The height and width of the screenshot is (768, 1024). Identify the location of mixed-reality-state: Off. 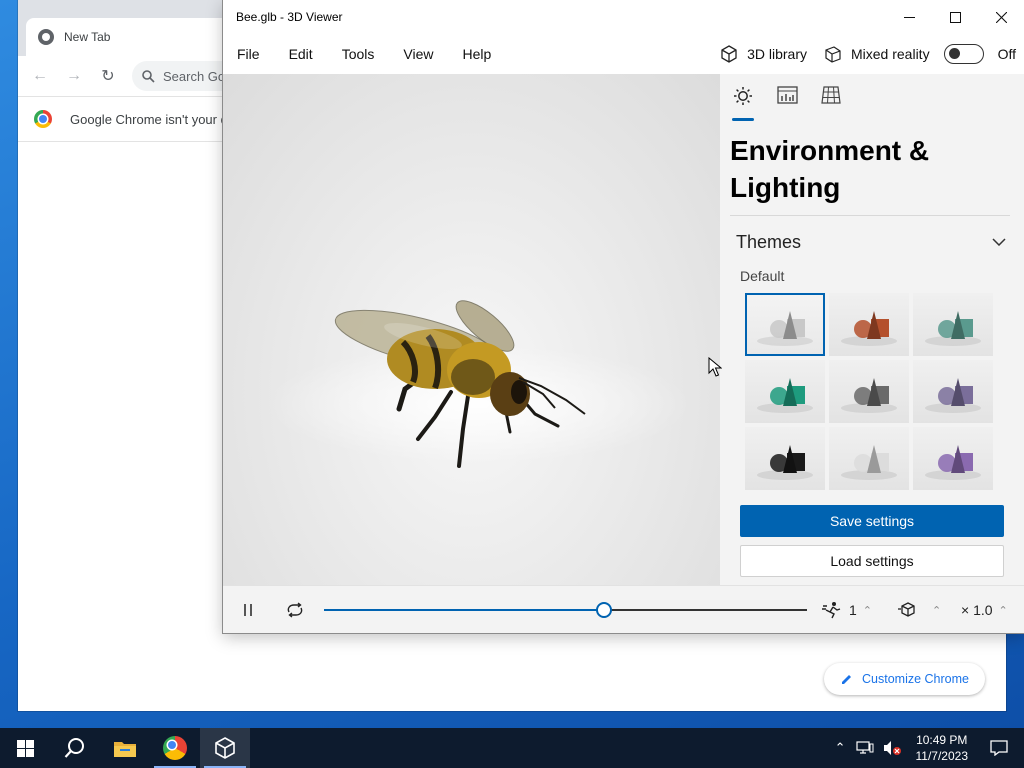
(1006, 54).